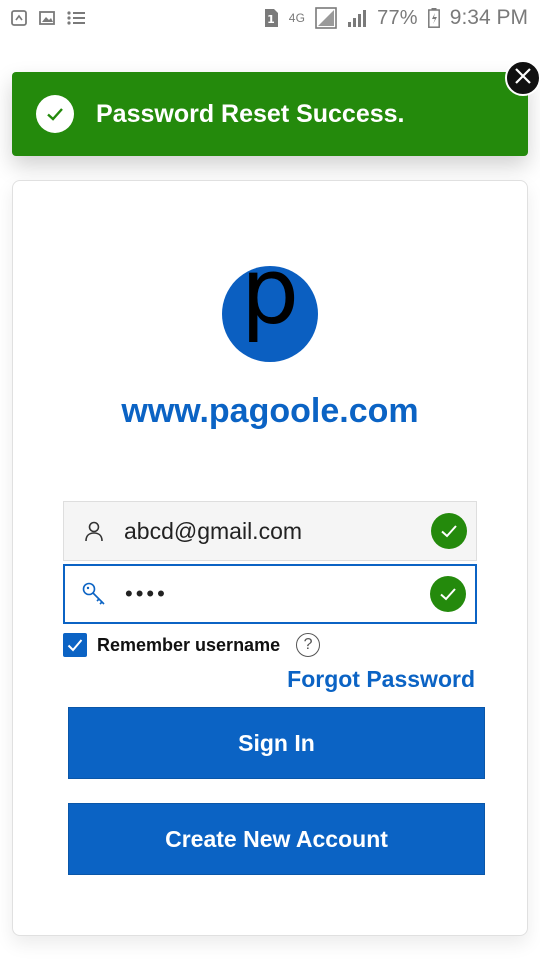 This screenshot has height=960, width=540. What do you see at coordinates (19, 18) in the screenshot?
I see `screenshot-icon` at bounding box center [19, 18].